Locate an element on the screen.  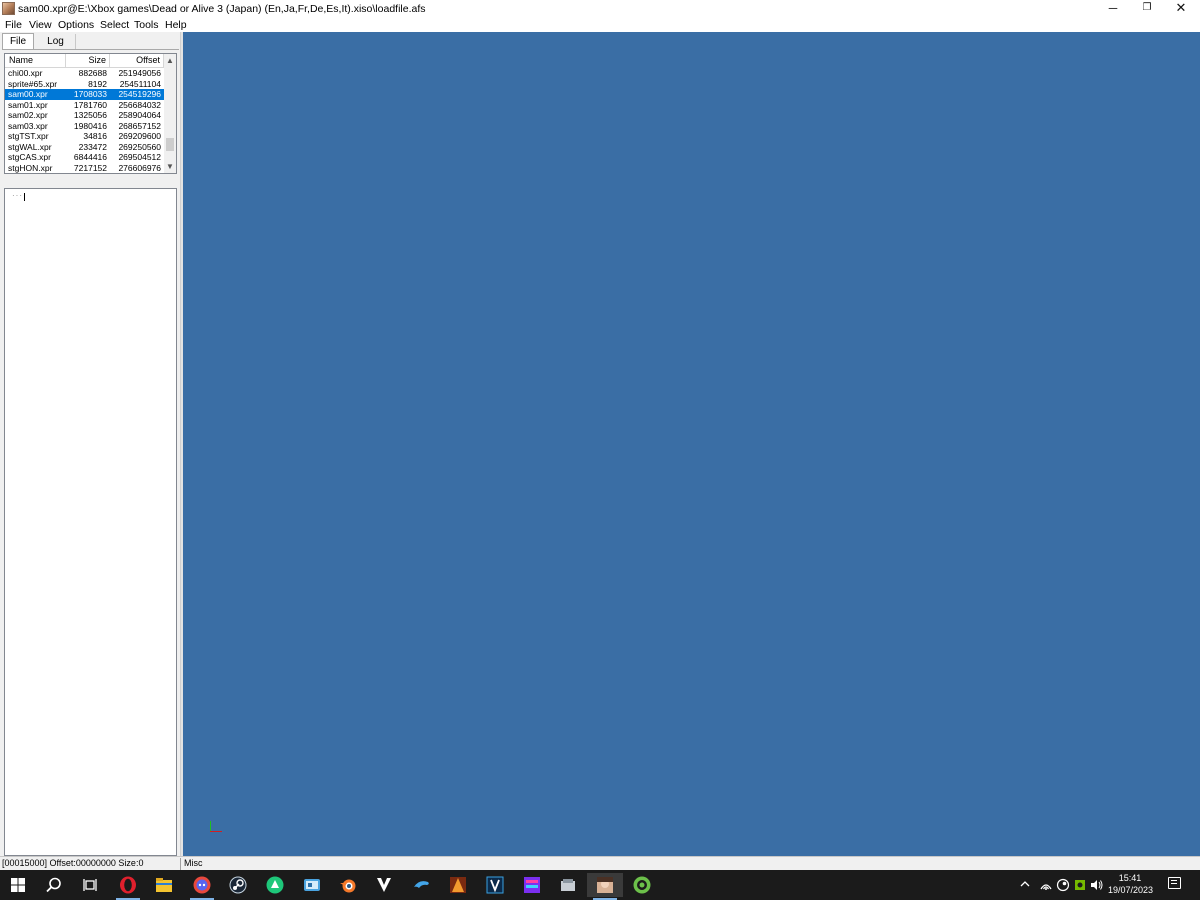
notification-center-icon is located at coordinates (1174, 883).